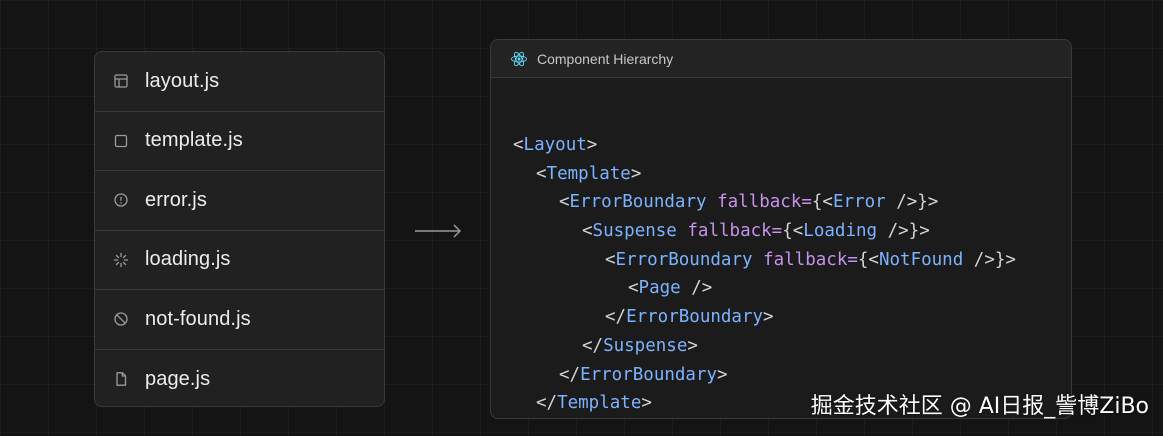  I want to click on file-row: page.js, so click(239, 378).